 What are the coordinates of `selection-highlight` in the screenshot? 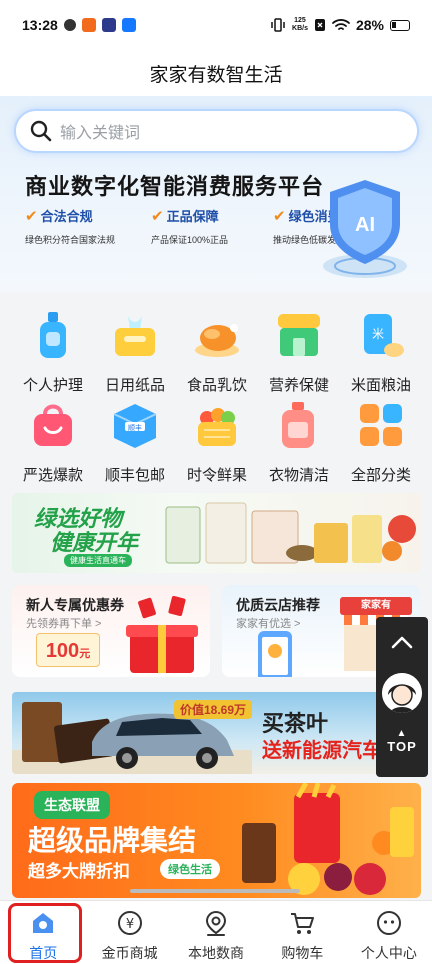 It's located at (45, 933).